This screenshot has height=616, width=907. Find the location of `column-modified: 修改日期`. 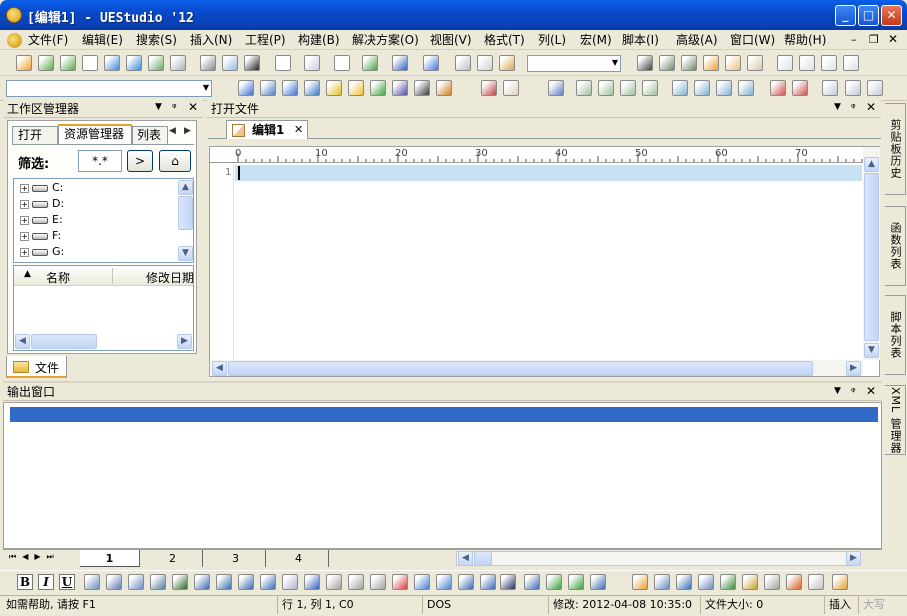

column-modified: 修改日期 is located at coordinates (170, 277).